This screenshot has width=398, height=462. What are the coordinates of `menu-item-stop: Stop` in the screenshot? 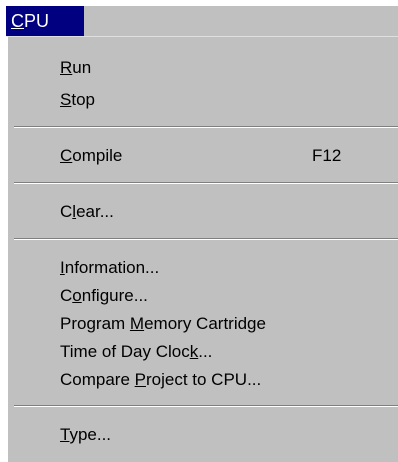 It's located at (77, 100).